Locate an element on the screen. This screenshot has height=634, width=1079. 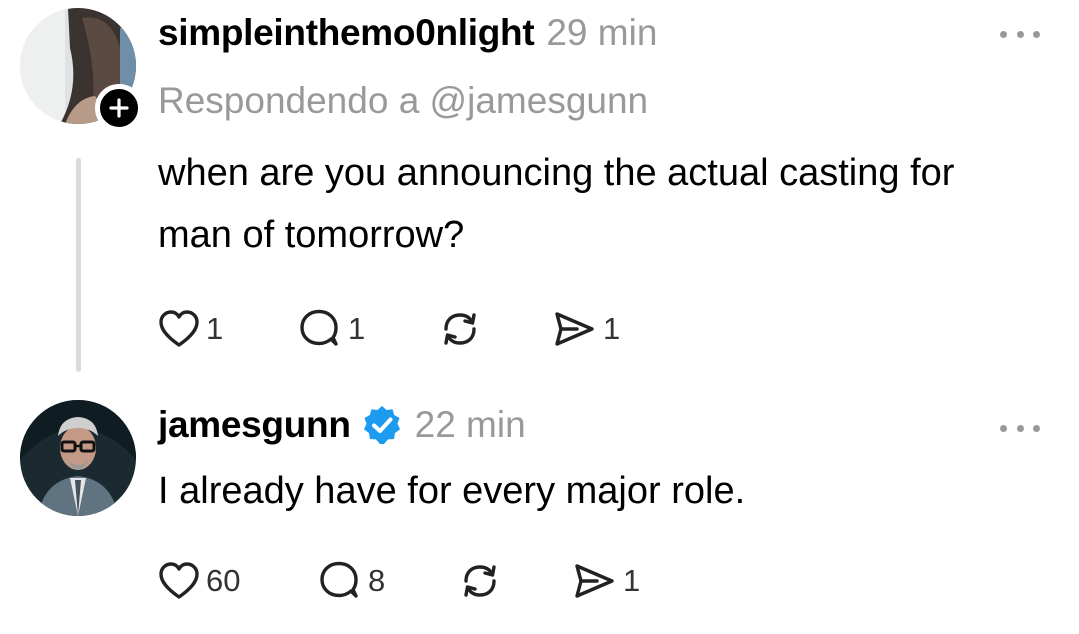
reply-to-label: Respondendo a @jamesgunn is located at coordinates (403, 101).